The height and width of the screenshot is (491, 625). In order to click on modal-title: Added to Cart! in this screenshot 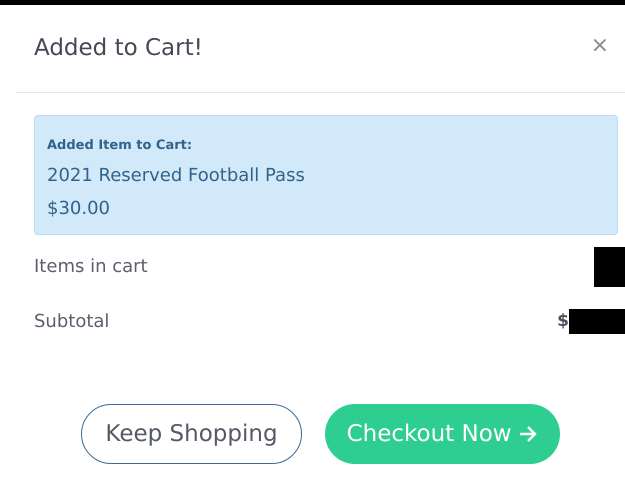, I will do `click(118, 49)`.